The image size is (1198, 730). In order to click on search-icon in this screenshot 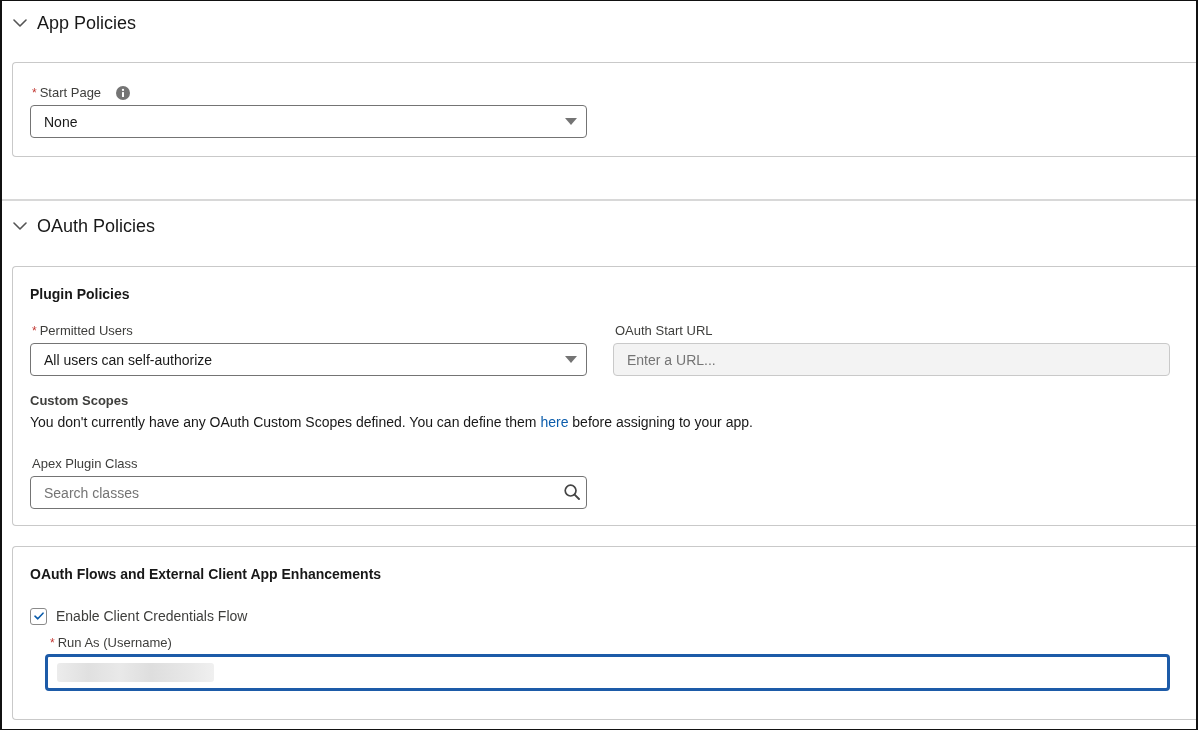, I will do `click(572, 492)`.